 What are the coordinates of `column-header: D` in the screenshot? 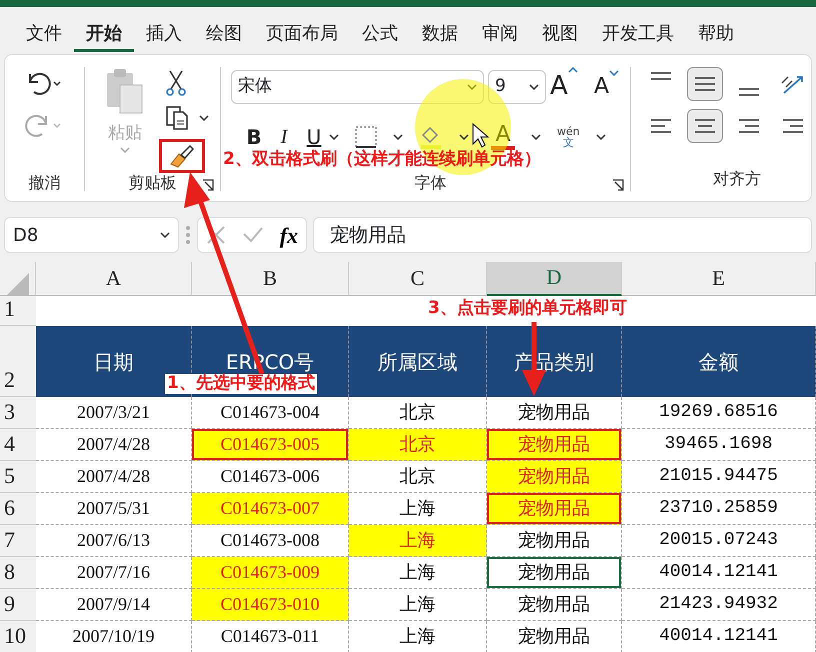 It's located at (554, 279).